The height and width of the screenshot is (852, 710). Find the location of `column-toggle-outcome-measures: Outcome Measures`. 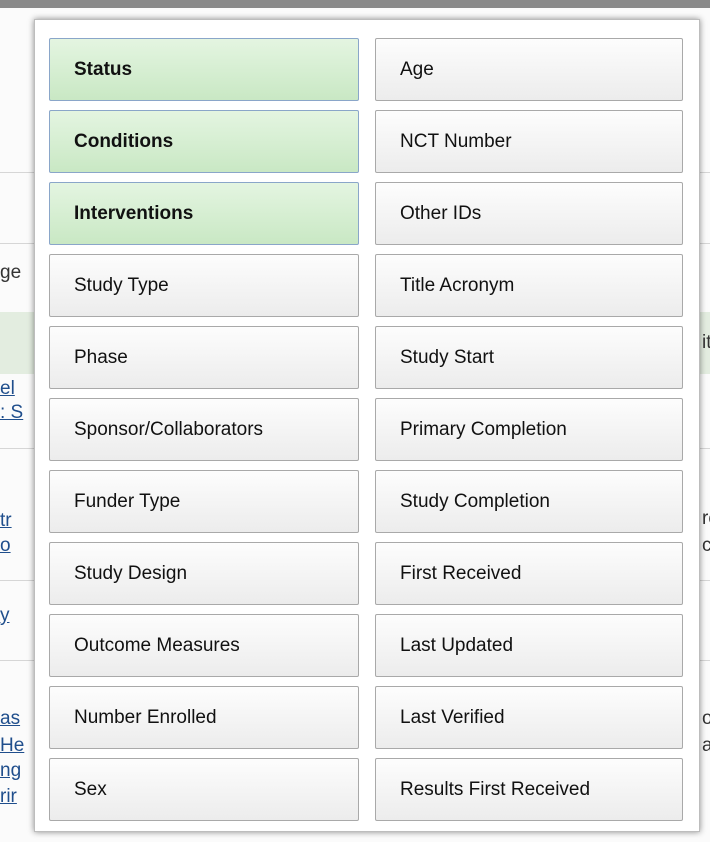

column-toggle-outcome-measures: Outcome Measures is located at coordinates (204, 645).